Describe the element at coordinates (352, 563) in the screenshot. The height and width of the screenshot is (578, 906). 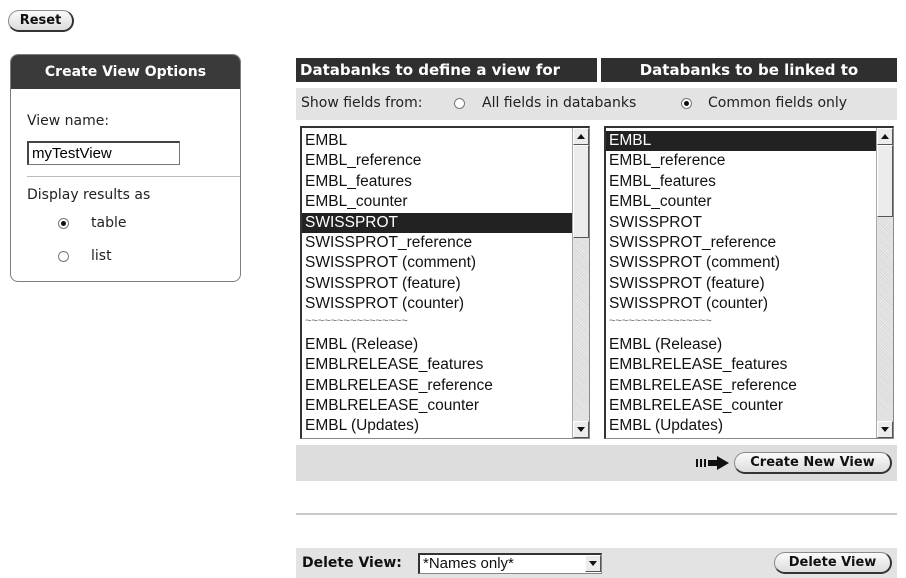
I see `delete-view-label: Delete View:` at that location.